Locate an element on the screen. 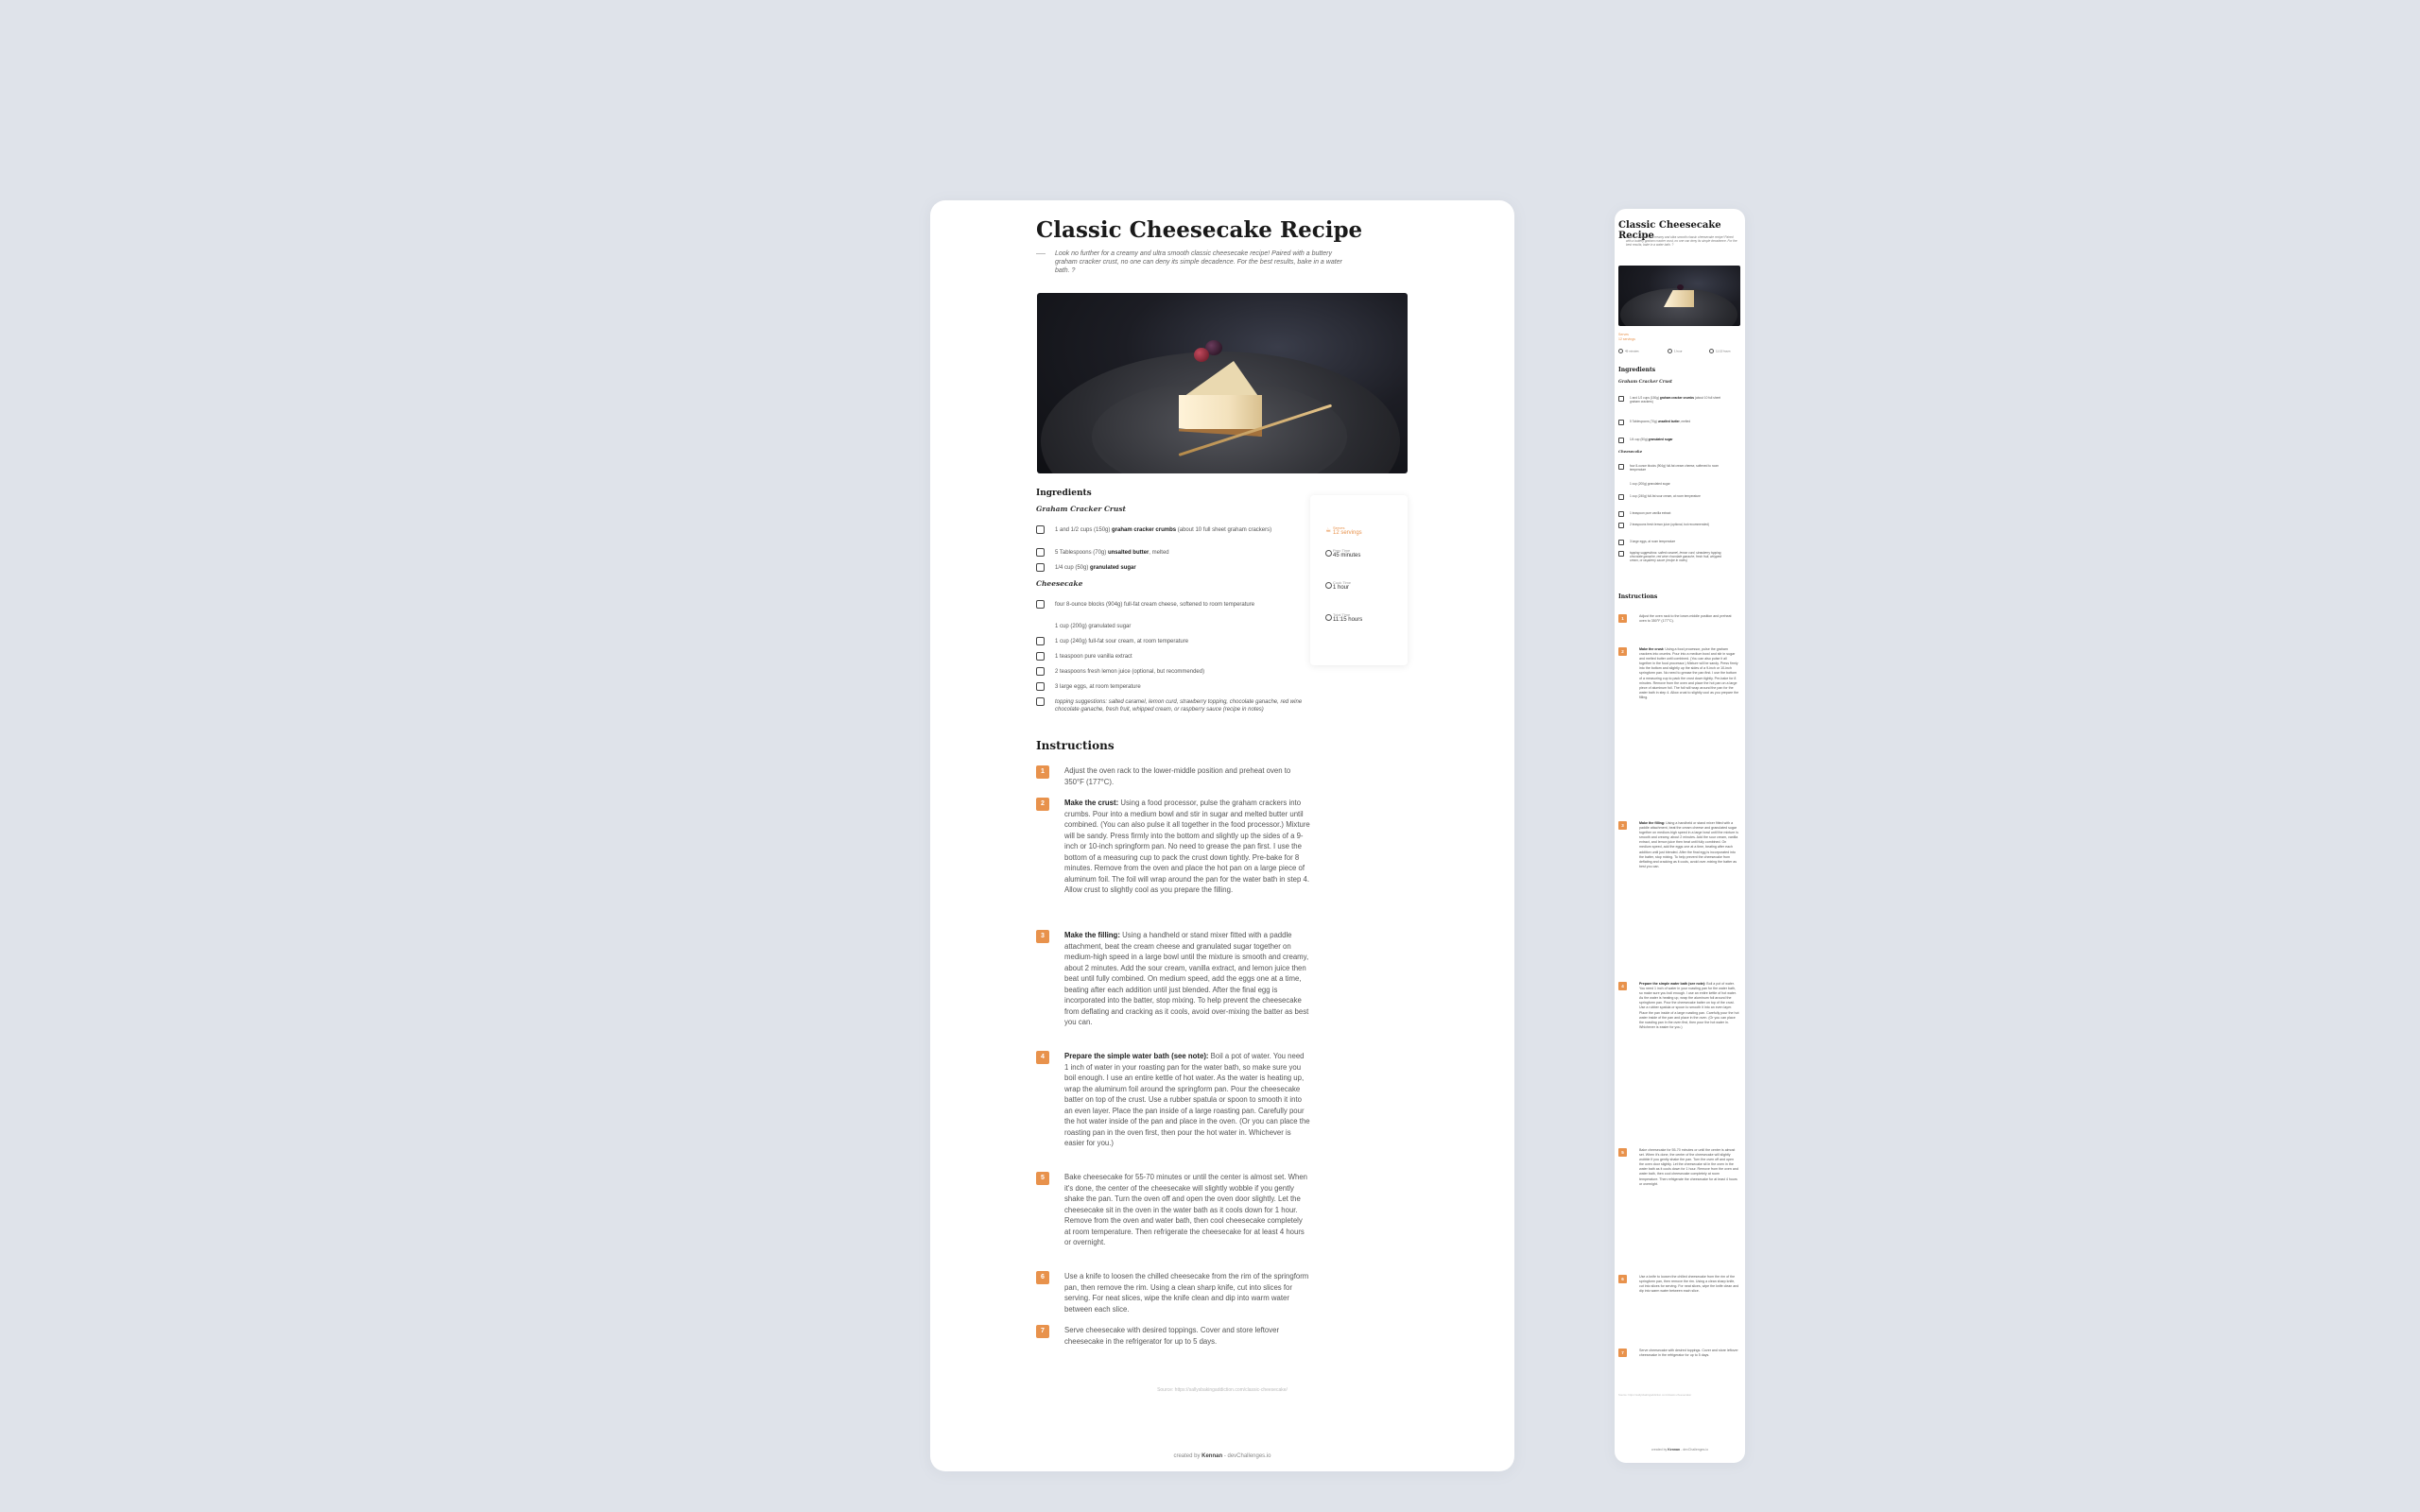 The height and width of the screenshot is (1512, 2420). prep-value: 45 minutes is located at coordinates (1347, 555).